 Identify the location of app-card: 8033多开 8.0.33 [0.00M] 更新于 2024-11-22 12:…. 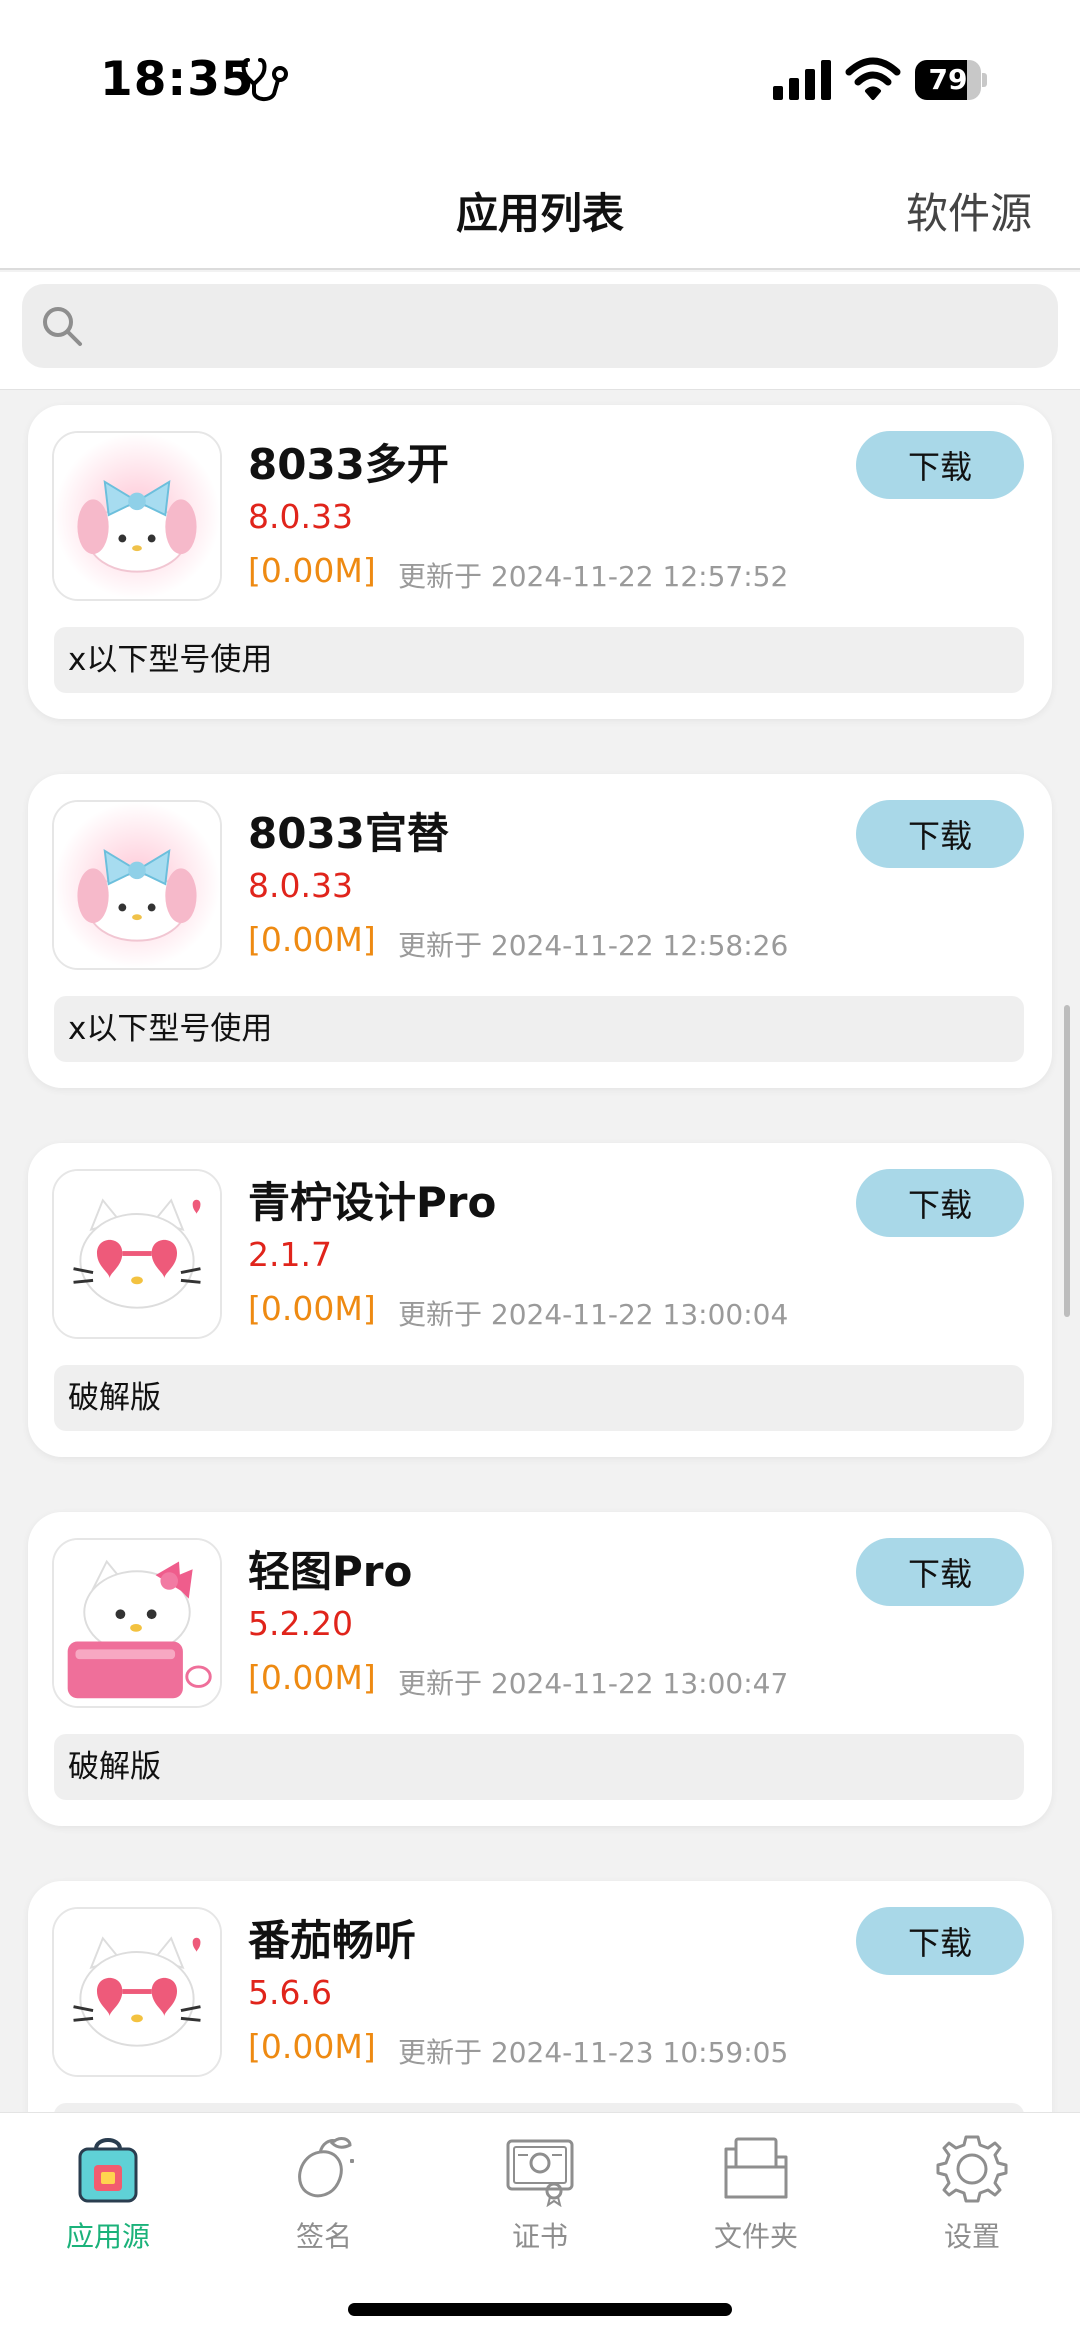
(540, 562).